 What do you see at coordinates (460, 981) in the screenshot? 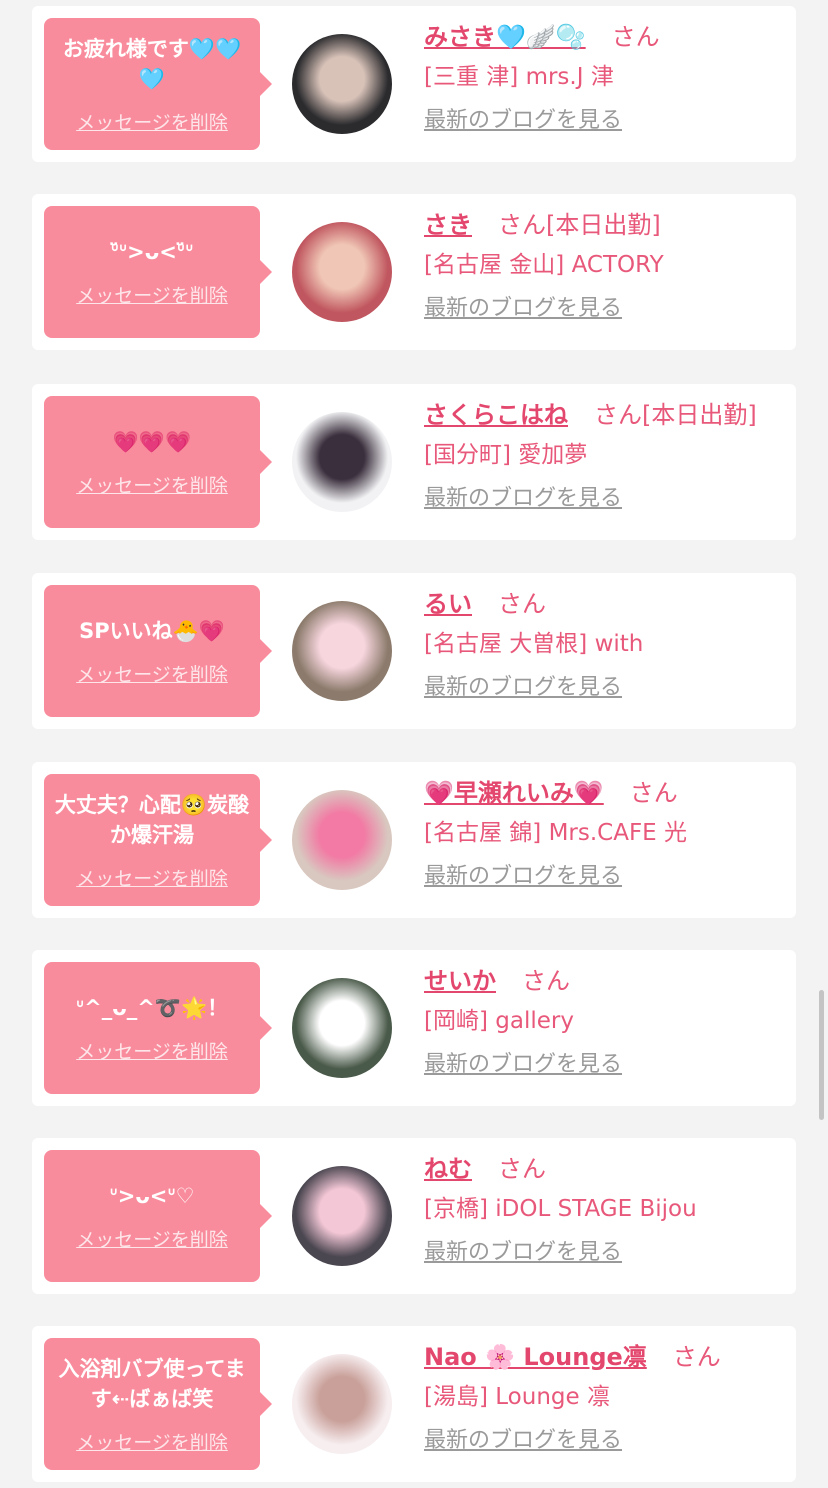
I see `girl-name-link: せいか` at bounding box center [460, 981].